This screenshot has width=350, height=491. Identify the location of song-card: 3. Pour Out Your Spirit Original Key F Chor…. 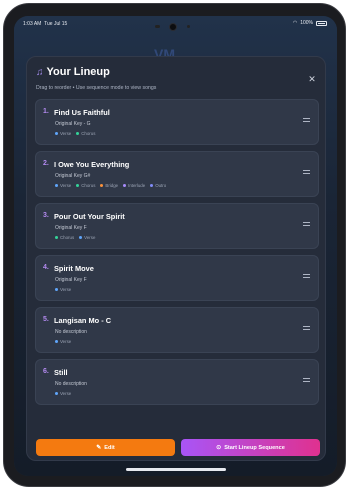
(177, 226).